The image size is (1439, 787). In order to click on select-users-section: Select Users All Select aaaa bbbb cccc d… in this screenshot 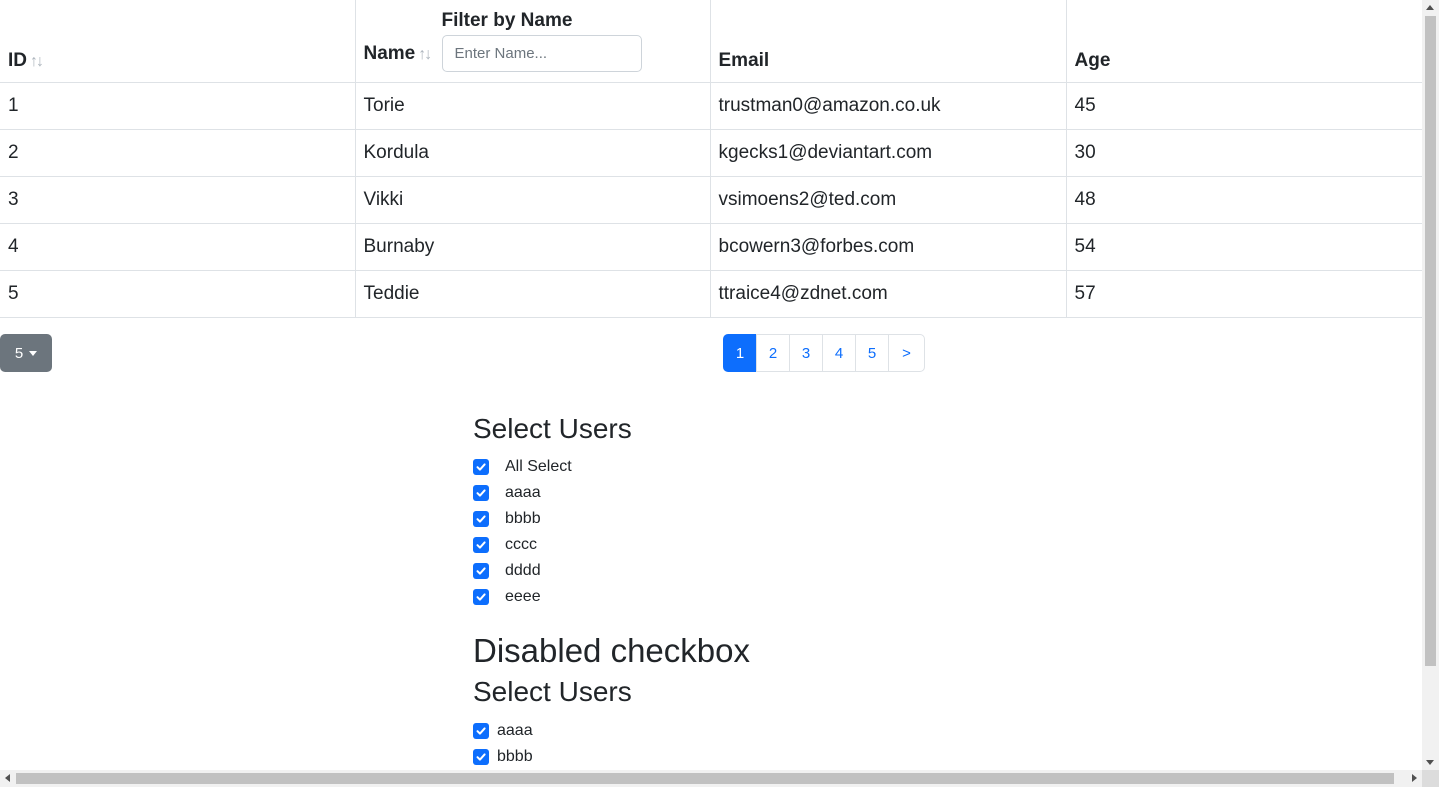, I will do `click(552, 511)`.